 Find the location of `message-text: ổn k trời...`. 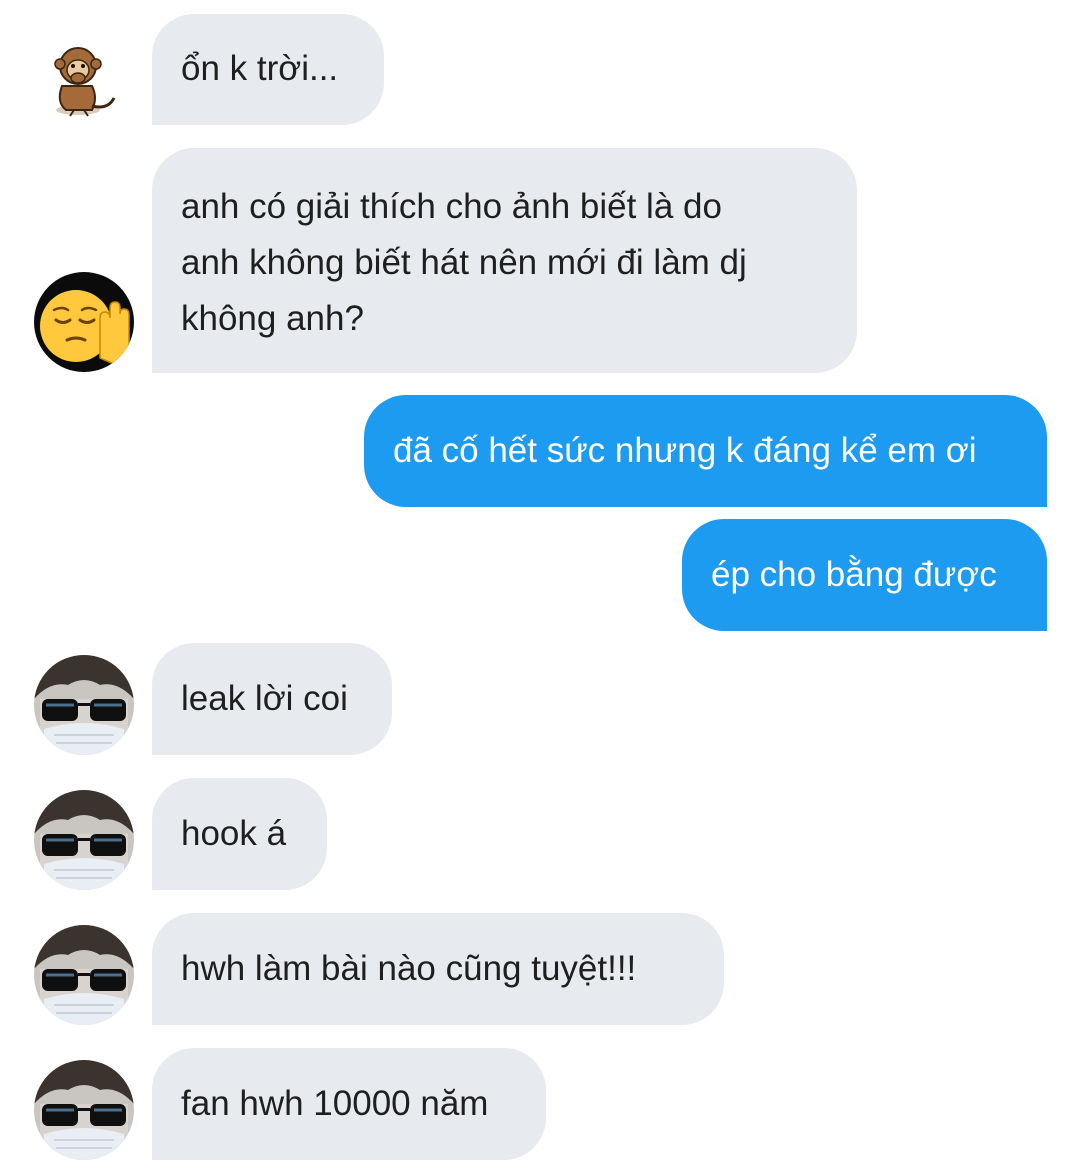

message-text: ổn k trời... is located at coordinates (260, 68).